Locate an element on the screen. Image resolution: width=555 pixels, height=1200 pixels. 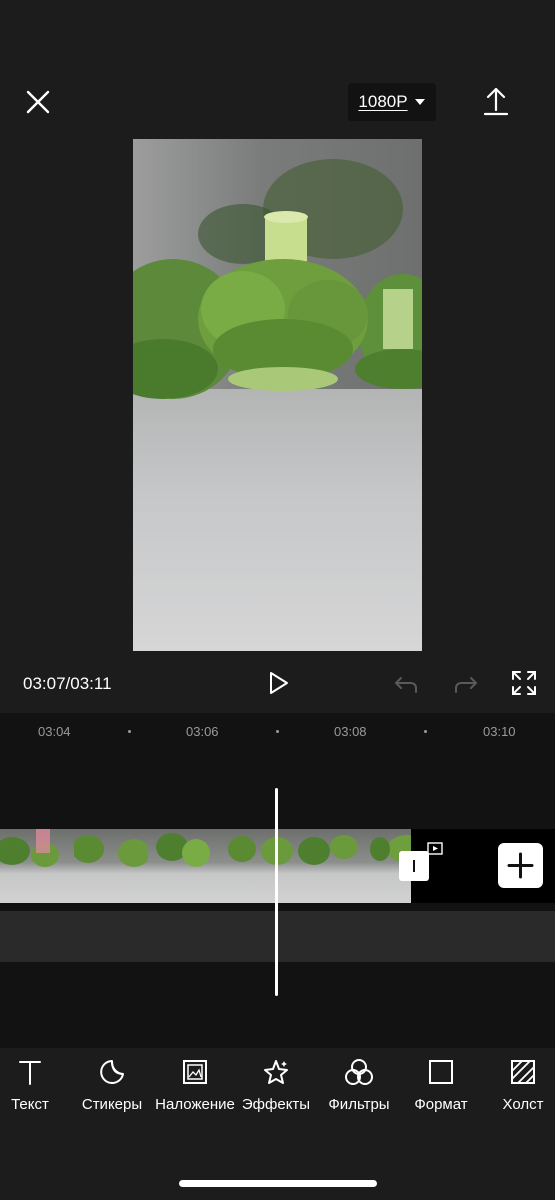
tool-overlay: Наложение is located at coordinates (195, 1086).